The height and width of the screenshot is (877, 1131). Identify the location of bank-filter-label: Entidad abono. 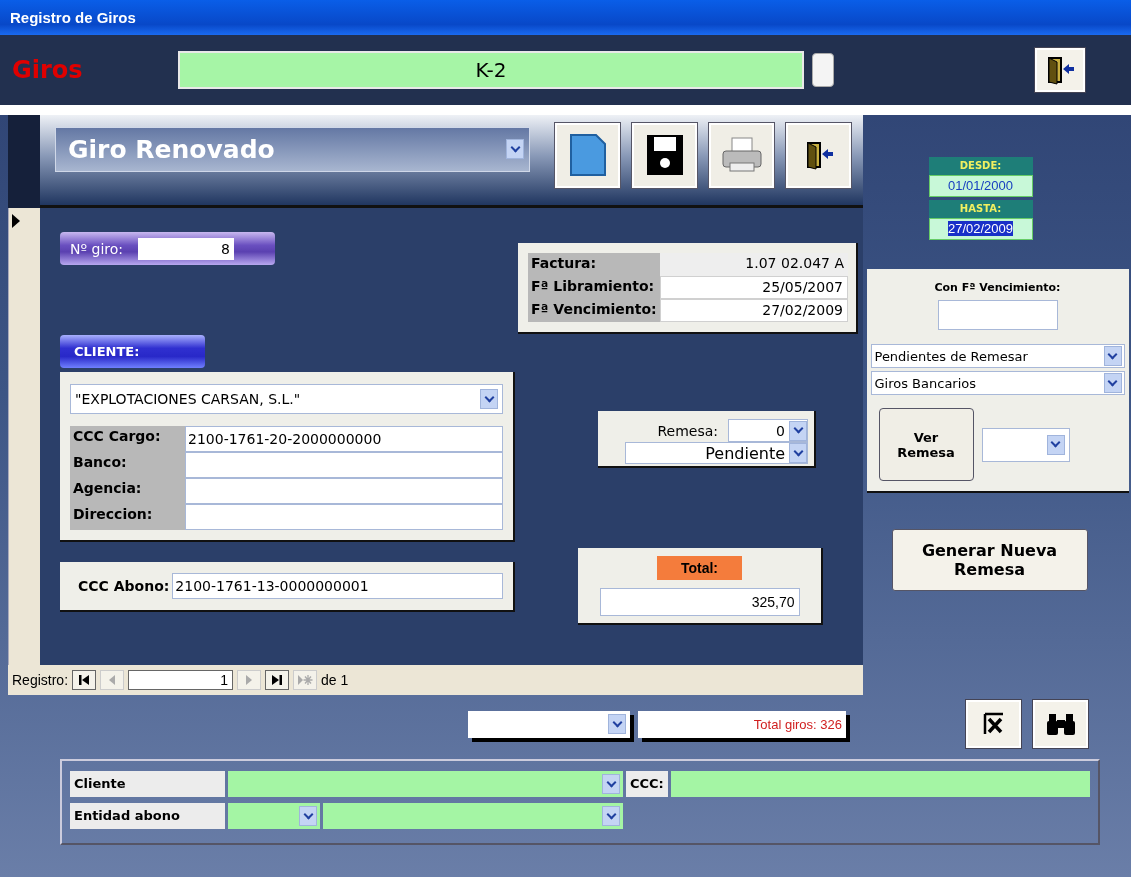
(147, 816).